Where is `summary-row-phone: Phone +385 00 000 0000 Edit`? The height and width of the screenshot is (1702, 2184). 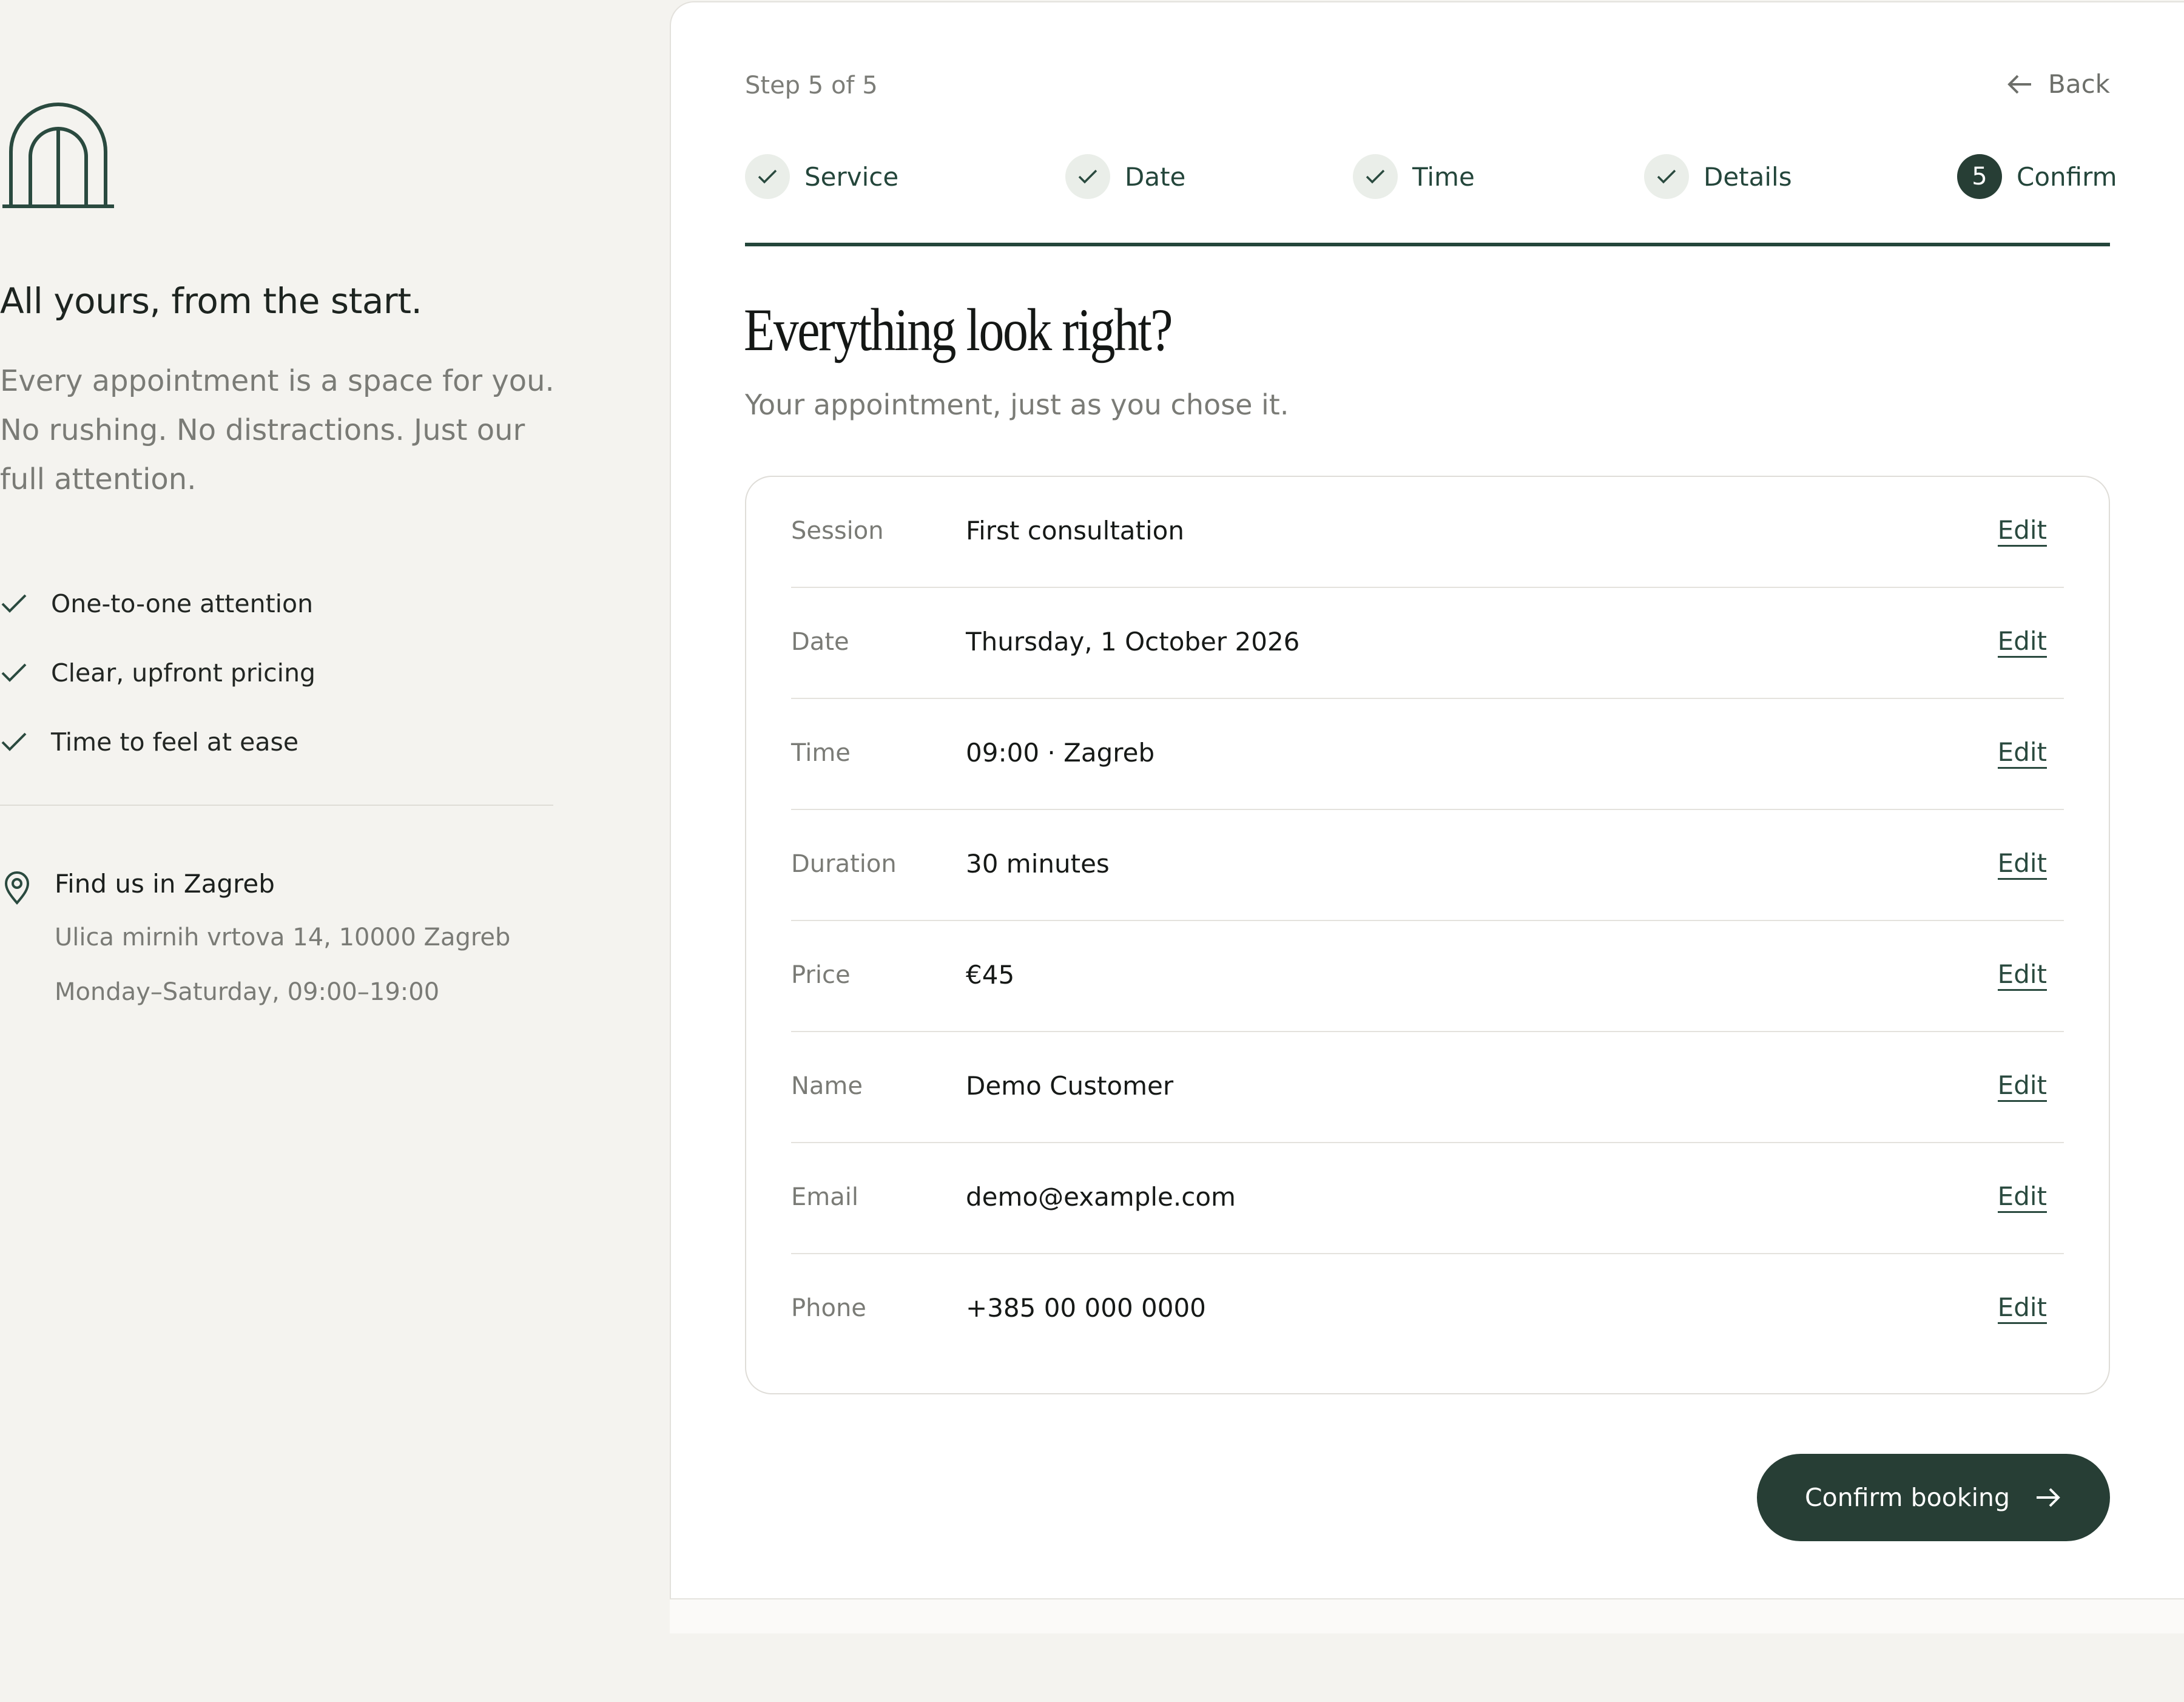
summary-row-phone: Phone +385 00 000 0000 Edit is located at coordinates (1427, 1309).